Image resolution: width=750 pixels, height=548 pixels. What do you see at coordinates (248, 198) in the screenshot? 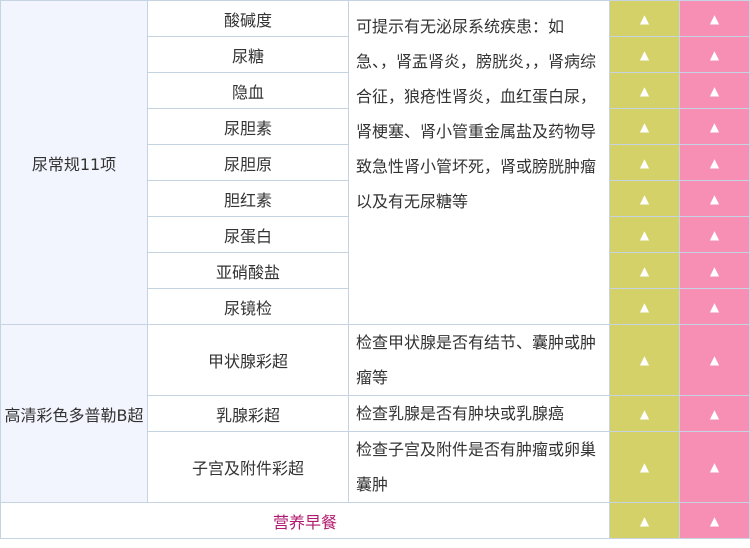
I see `item-name: 胆红素` at bounding box center [248, 198].